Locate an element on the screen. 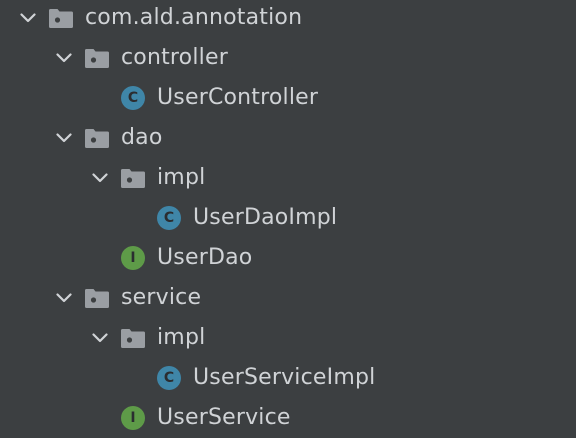 This screenshot has height=438, width=576. tree-node-label: UserController is located at coordinates (238, 97).